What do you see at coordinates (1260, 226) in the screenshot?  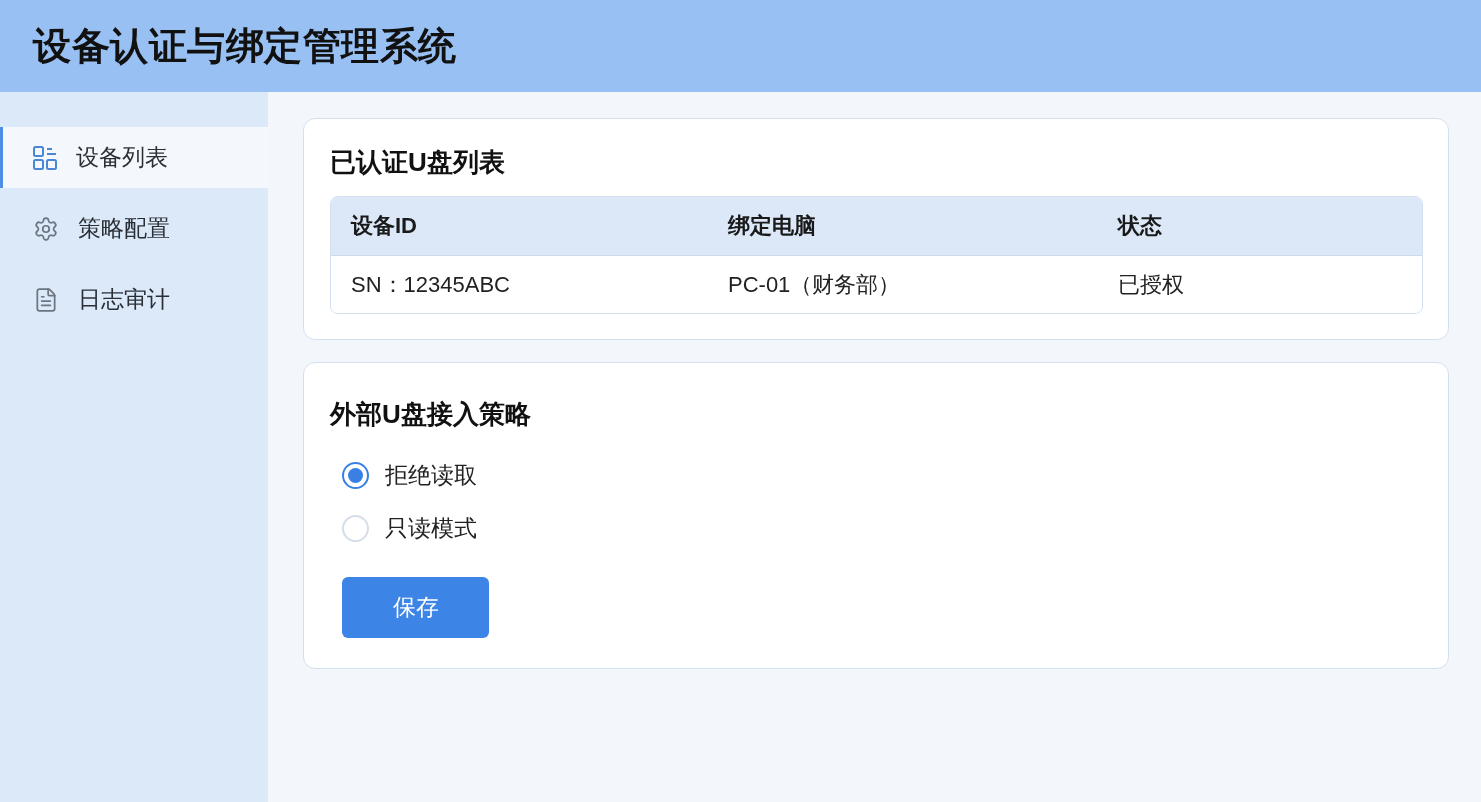 I see `column-header: 状态` at bounding box center [1260, 226].